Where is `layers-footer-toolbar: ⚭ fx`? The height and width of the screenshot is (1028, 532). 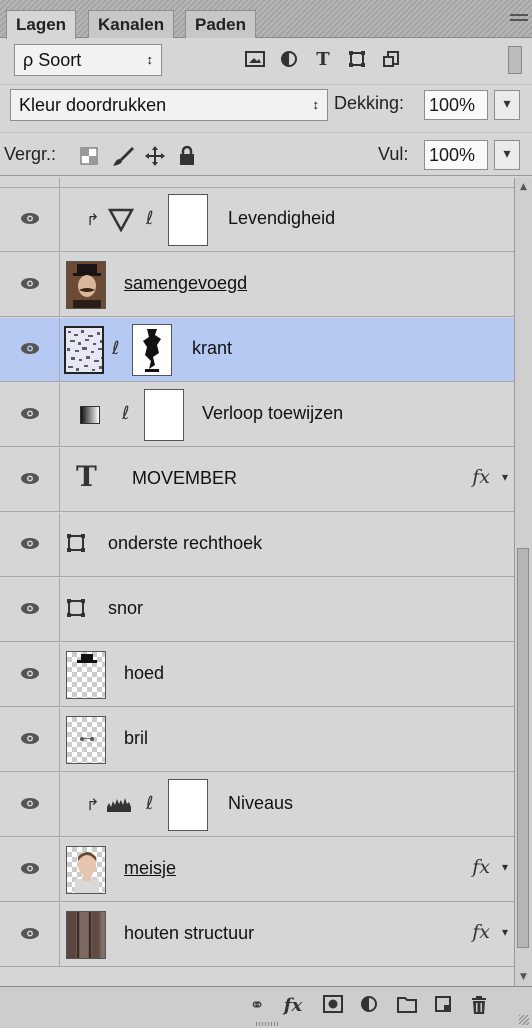 layers-footer-toolbar: ⚭ fx is located at coordinates (266, 1007).